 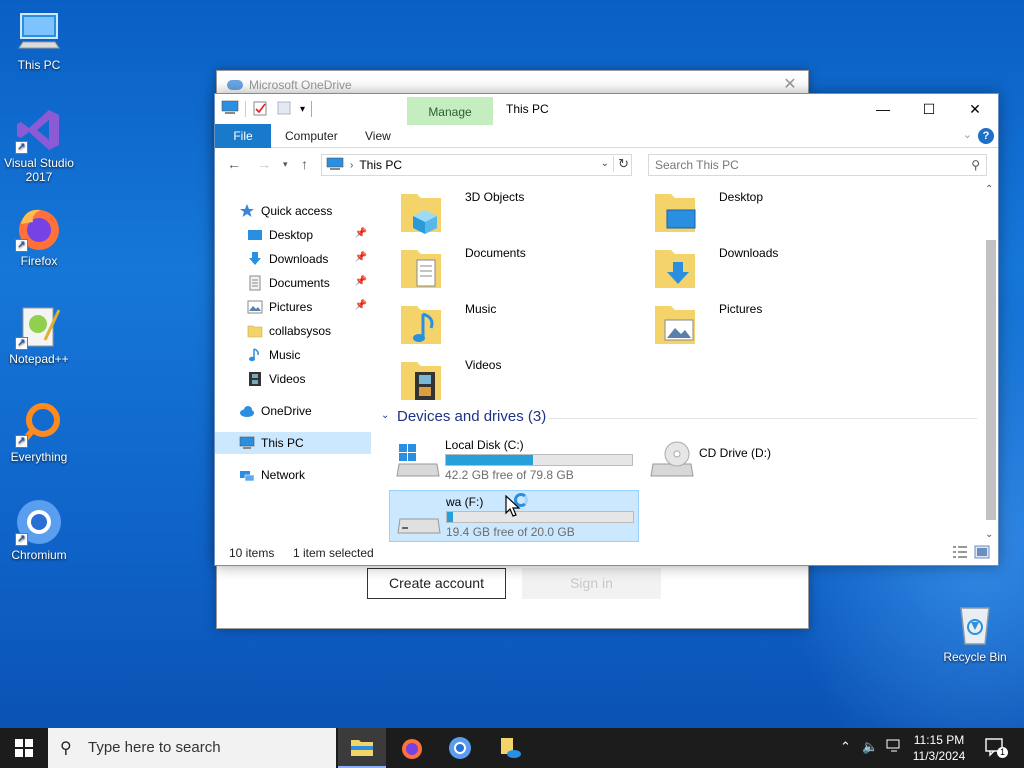 I want to click on quick-access-toolbar: ▾, so click(x=267, y=109).